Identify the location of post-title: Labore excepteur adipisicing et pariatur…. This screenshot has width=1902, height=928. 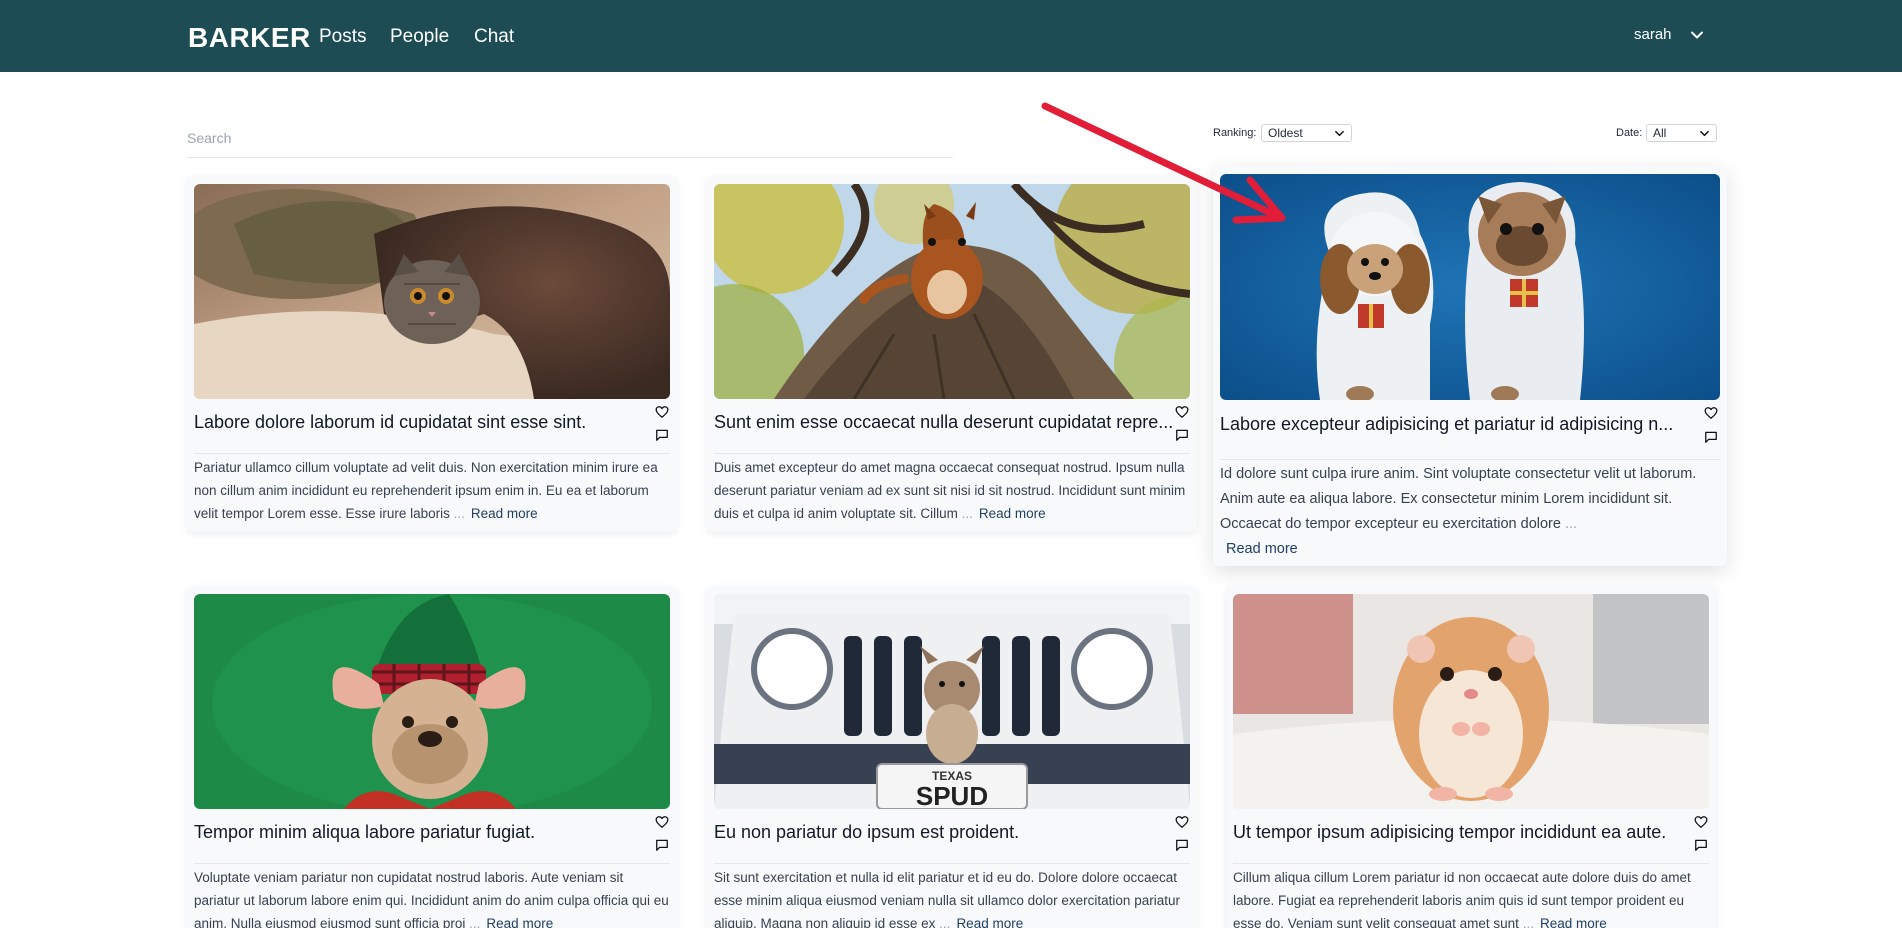
(1460, 424).